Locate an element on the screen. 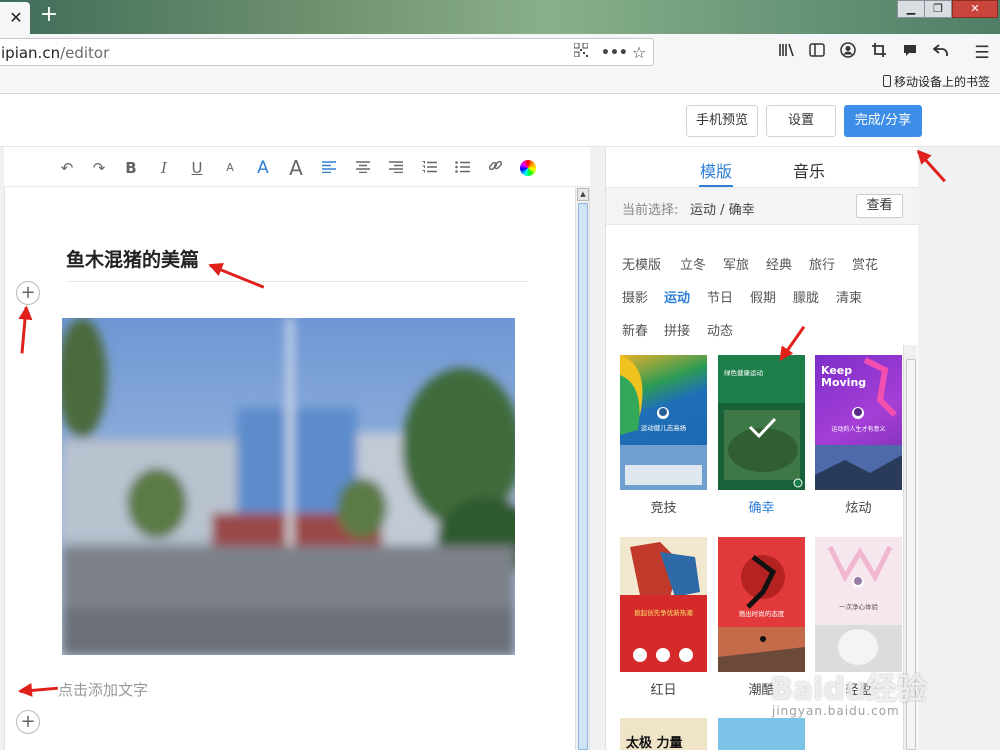 The width and height of the screenshot is (1000, 750). bold-icon: B is located at coordinates (131, 168).